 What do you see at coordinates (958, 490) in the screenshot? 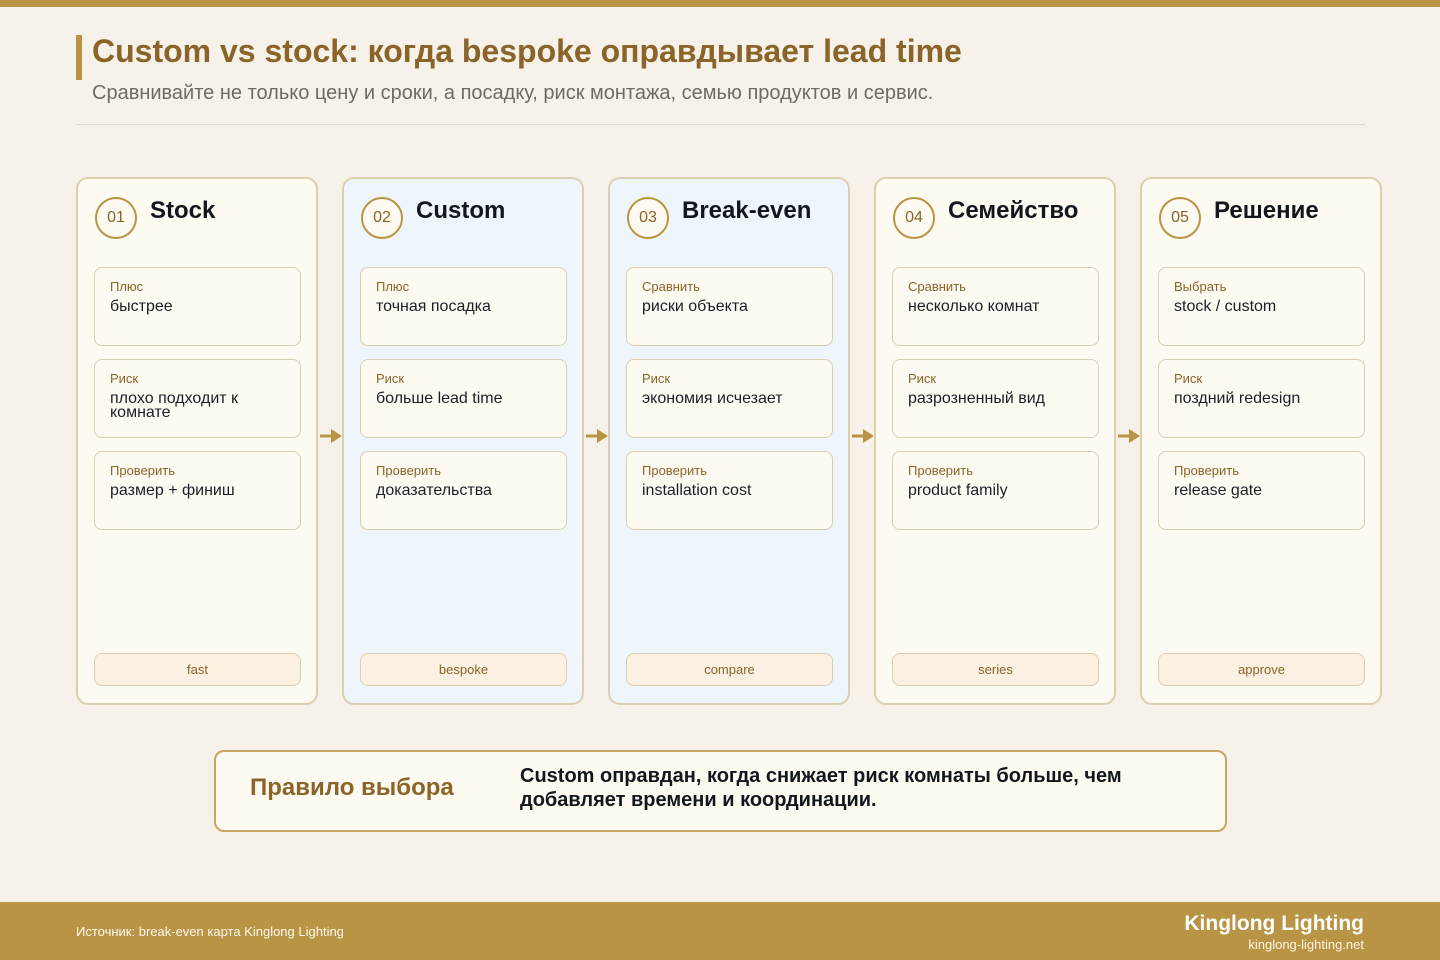
I see `card-value: product family` at bounding box center [958, 490].